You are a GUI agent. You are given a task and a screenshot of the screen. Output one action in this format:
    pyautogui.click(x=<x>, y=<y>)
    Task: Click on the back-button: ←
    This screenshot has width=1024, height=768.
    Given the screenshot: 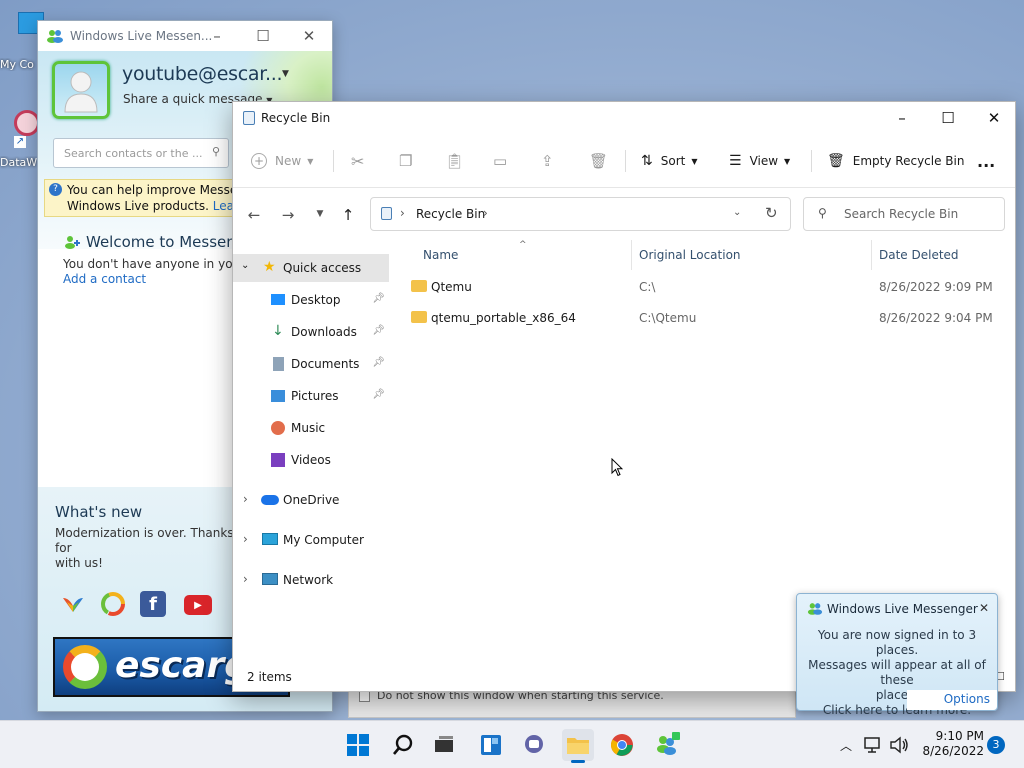 What is the action you would take?
    pyautogui.click(x=254, y=216)
    